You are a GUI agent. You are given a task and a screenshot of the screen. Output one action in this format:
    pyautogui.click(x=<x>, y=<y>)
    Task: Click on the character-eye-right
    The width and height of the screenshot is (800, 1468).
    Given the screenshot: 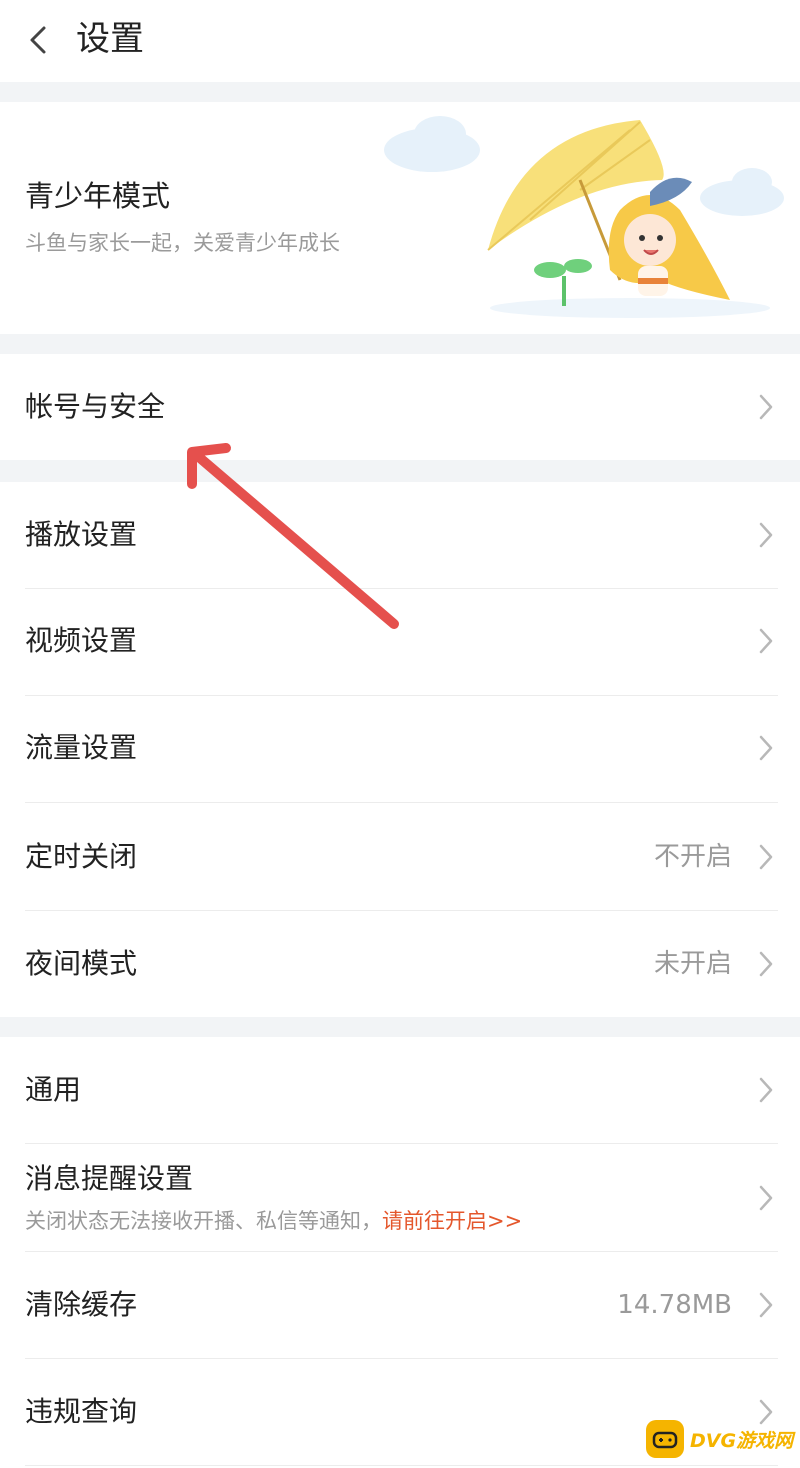 What is the action you would take?
    pyautogui.click(x=660, y=238)
    